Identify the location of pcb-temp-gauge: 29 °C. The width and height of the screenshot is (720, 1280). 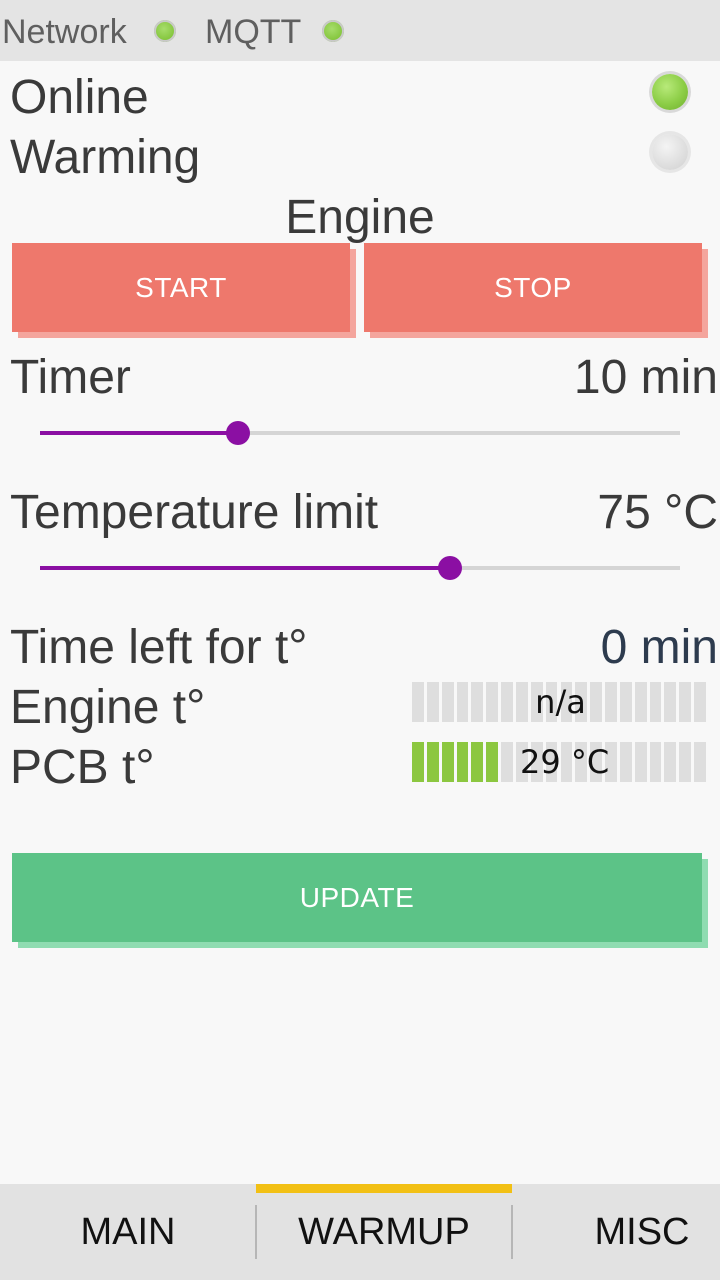
(560, 762).